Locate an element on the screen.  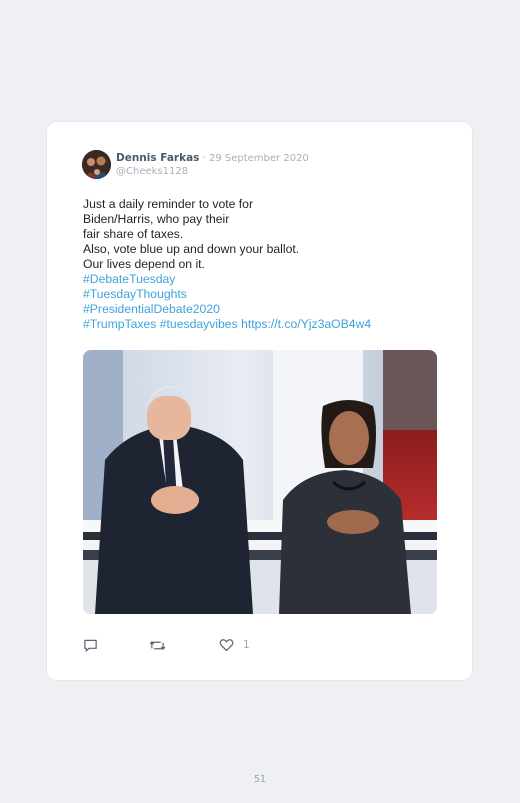
retweet-button is located at coordinates (157, 645).